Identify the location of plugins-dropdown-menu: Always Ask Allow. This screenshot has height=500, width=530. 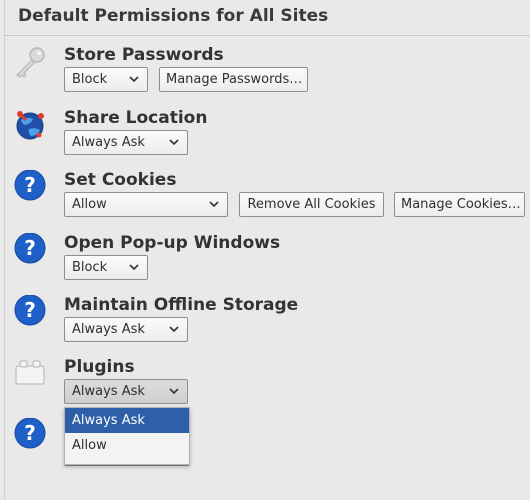
(127, 436).